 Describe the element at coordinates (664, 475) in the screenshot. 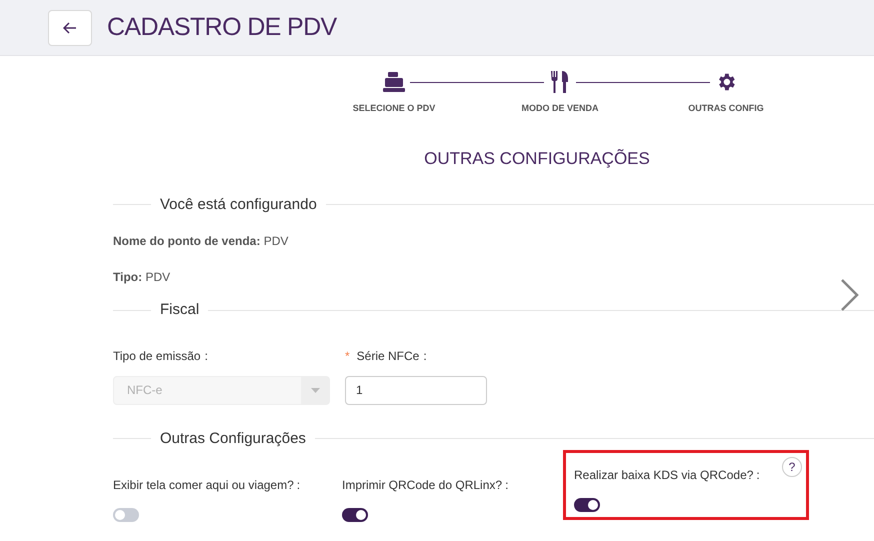

I see `toggle-label: Realizar baixa KDS via QRCode?` at that location.